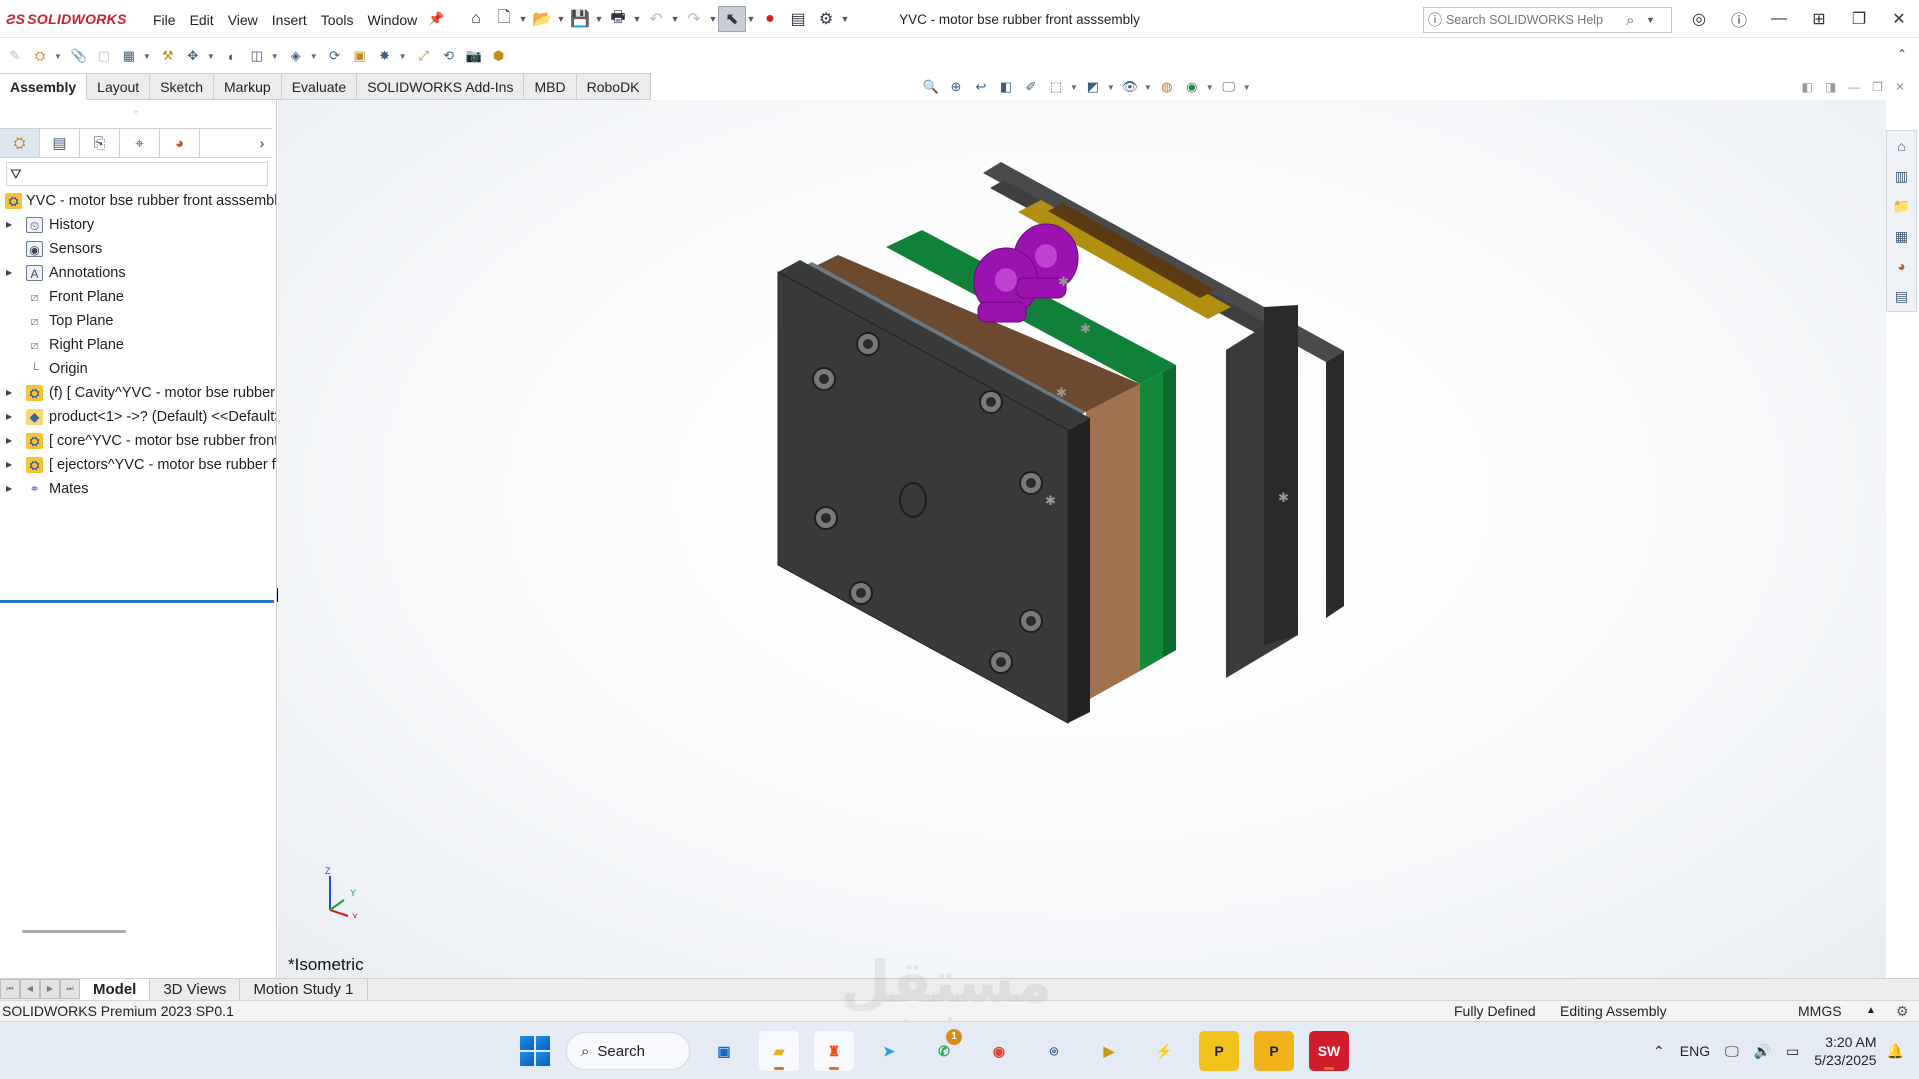 This screenshot has height=1079, width=1919. I want to click on previous-view-icon: ↩, so click(981, 87).